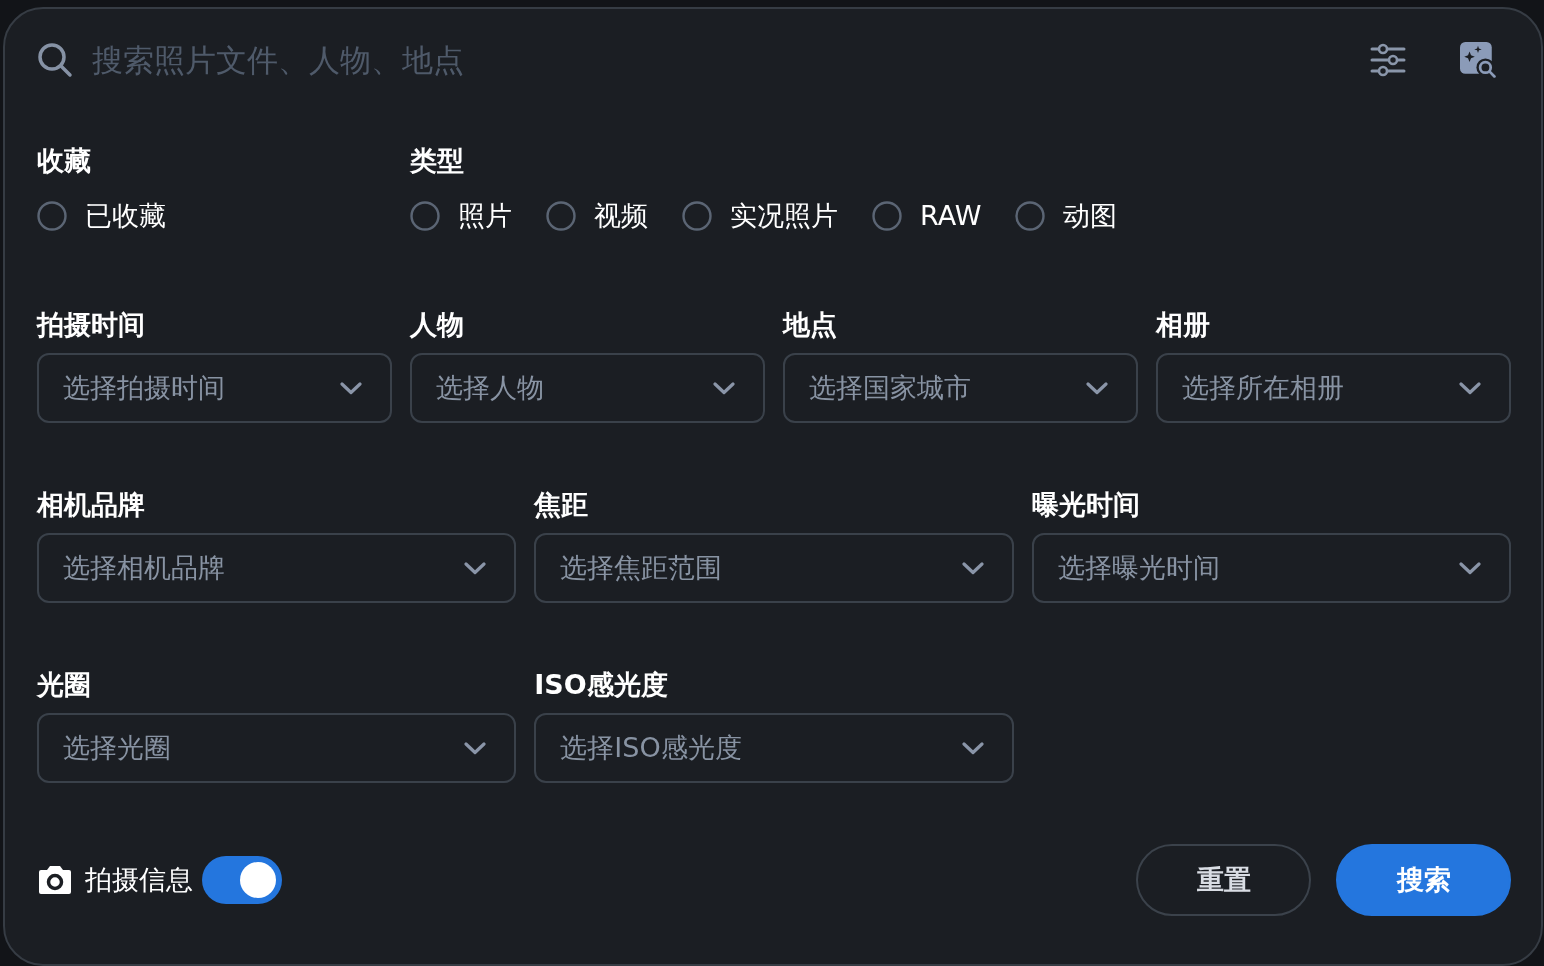 The image size is (1544, 966). Describe the element at coordinates (55, 880) in the screenshot. I see `camera-icon` at that location.